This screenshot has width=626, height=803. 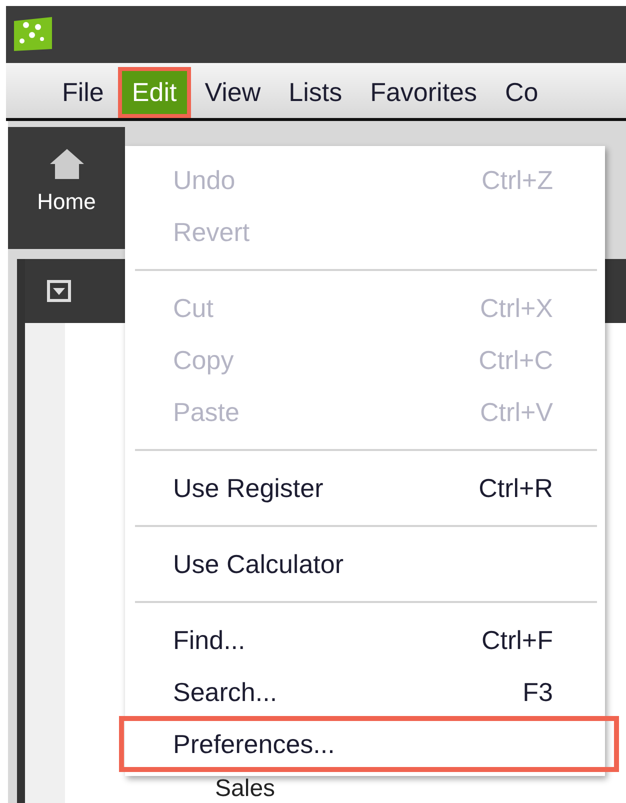 What do you see at coordinates (33, 34) in the screenshot?
I see `logo-icon` at bounding box center [33, 34].